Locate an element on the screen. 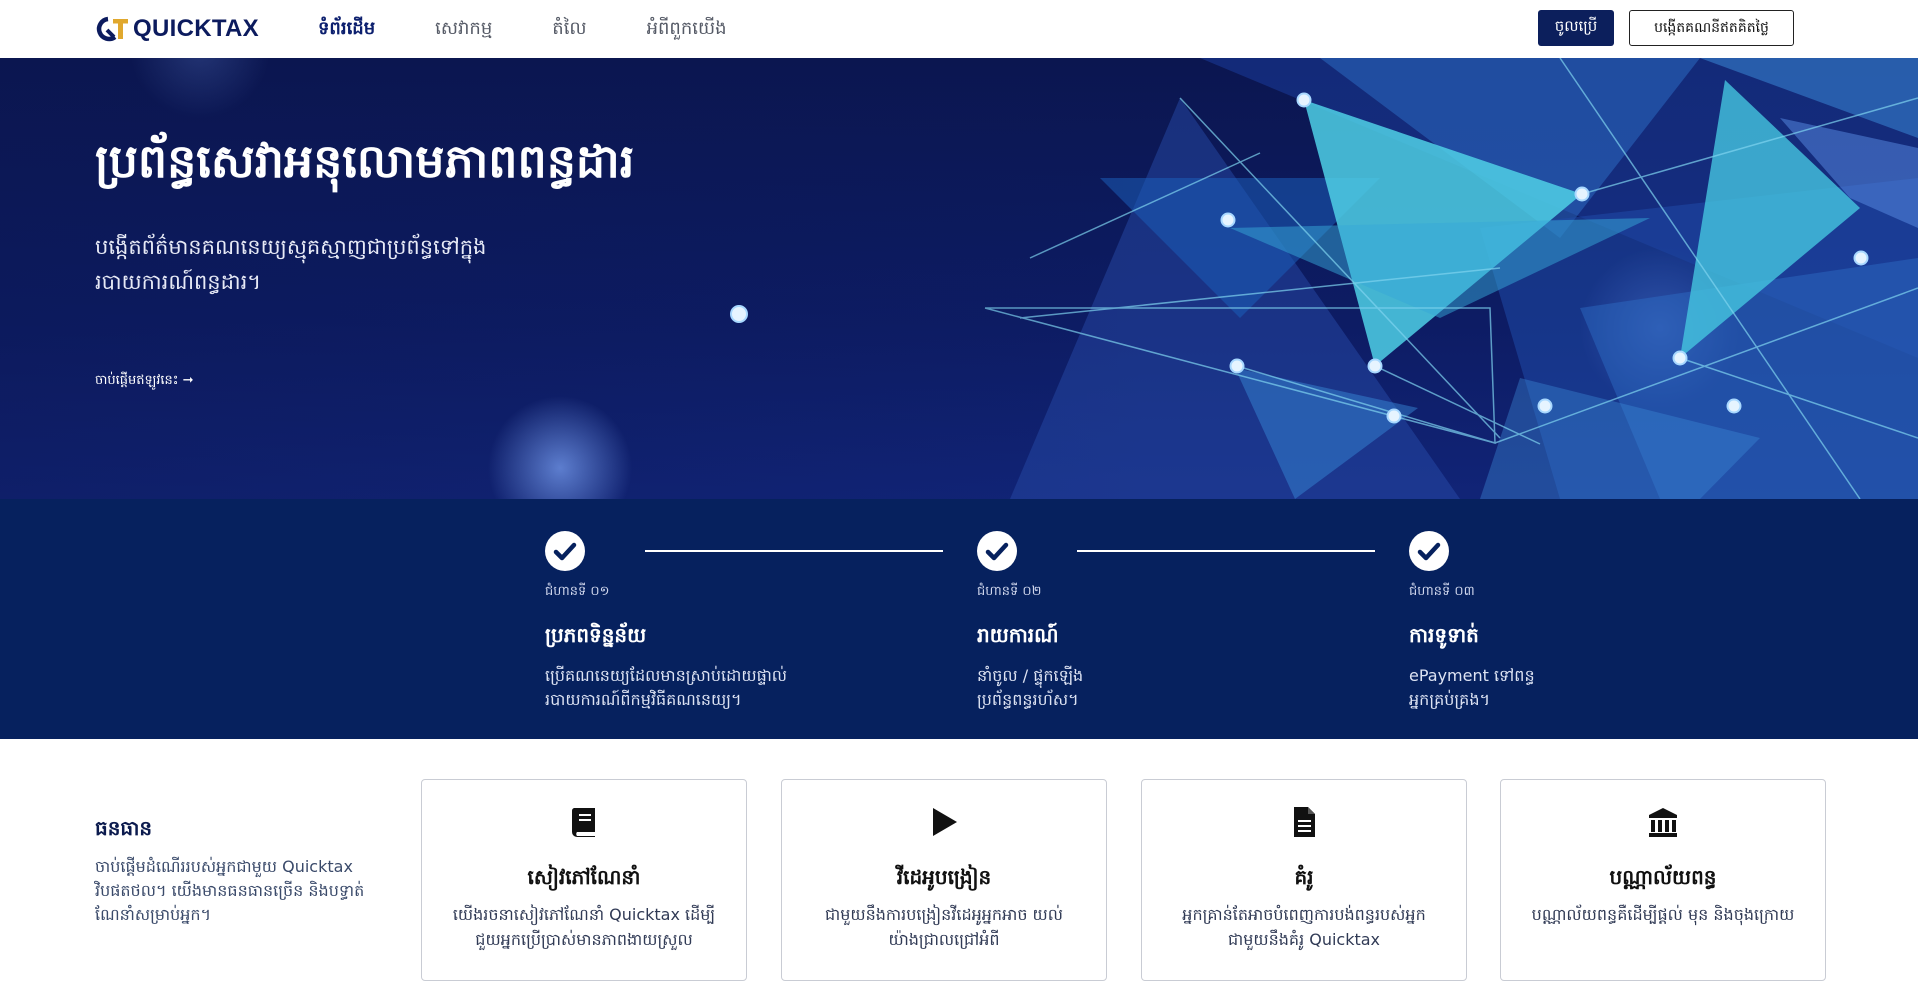  nav-link-services: សេវាកម្ម is located at coordinates (463, 29).